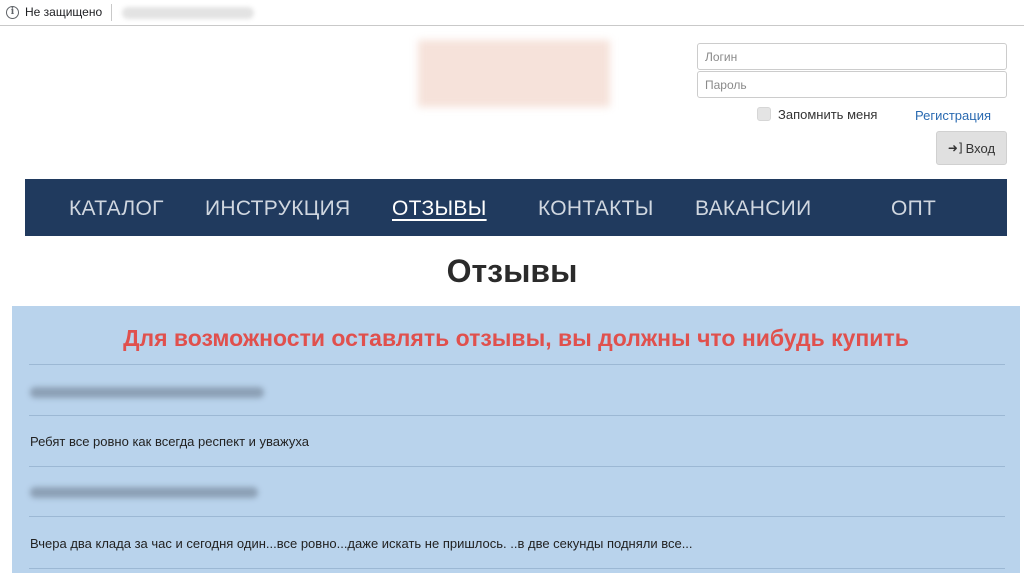 This screenshot has width=1024, height=573. I want to click on nav-item-reviews: ОТЗЫВЫ, so click(439, 209).